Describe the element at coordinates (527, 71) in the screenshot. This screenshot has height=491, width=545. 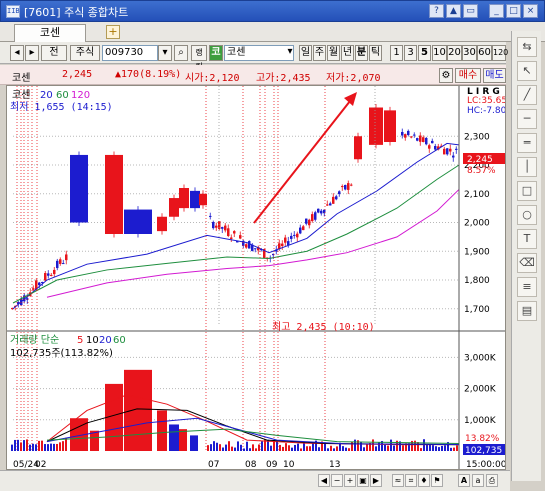
I see `cursor-icon: ↖` at that location.